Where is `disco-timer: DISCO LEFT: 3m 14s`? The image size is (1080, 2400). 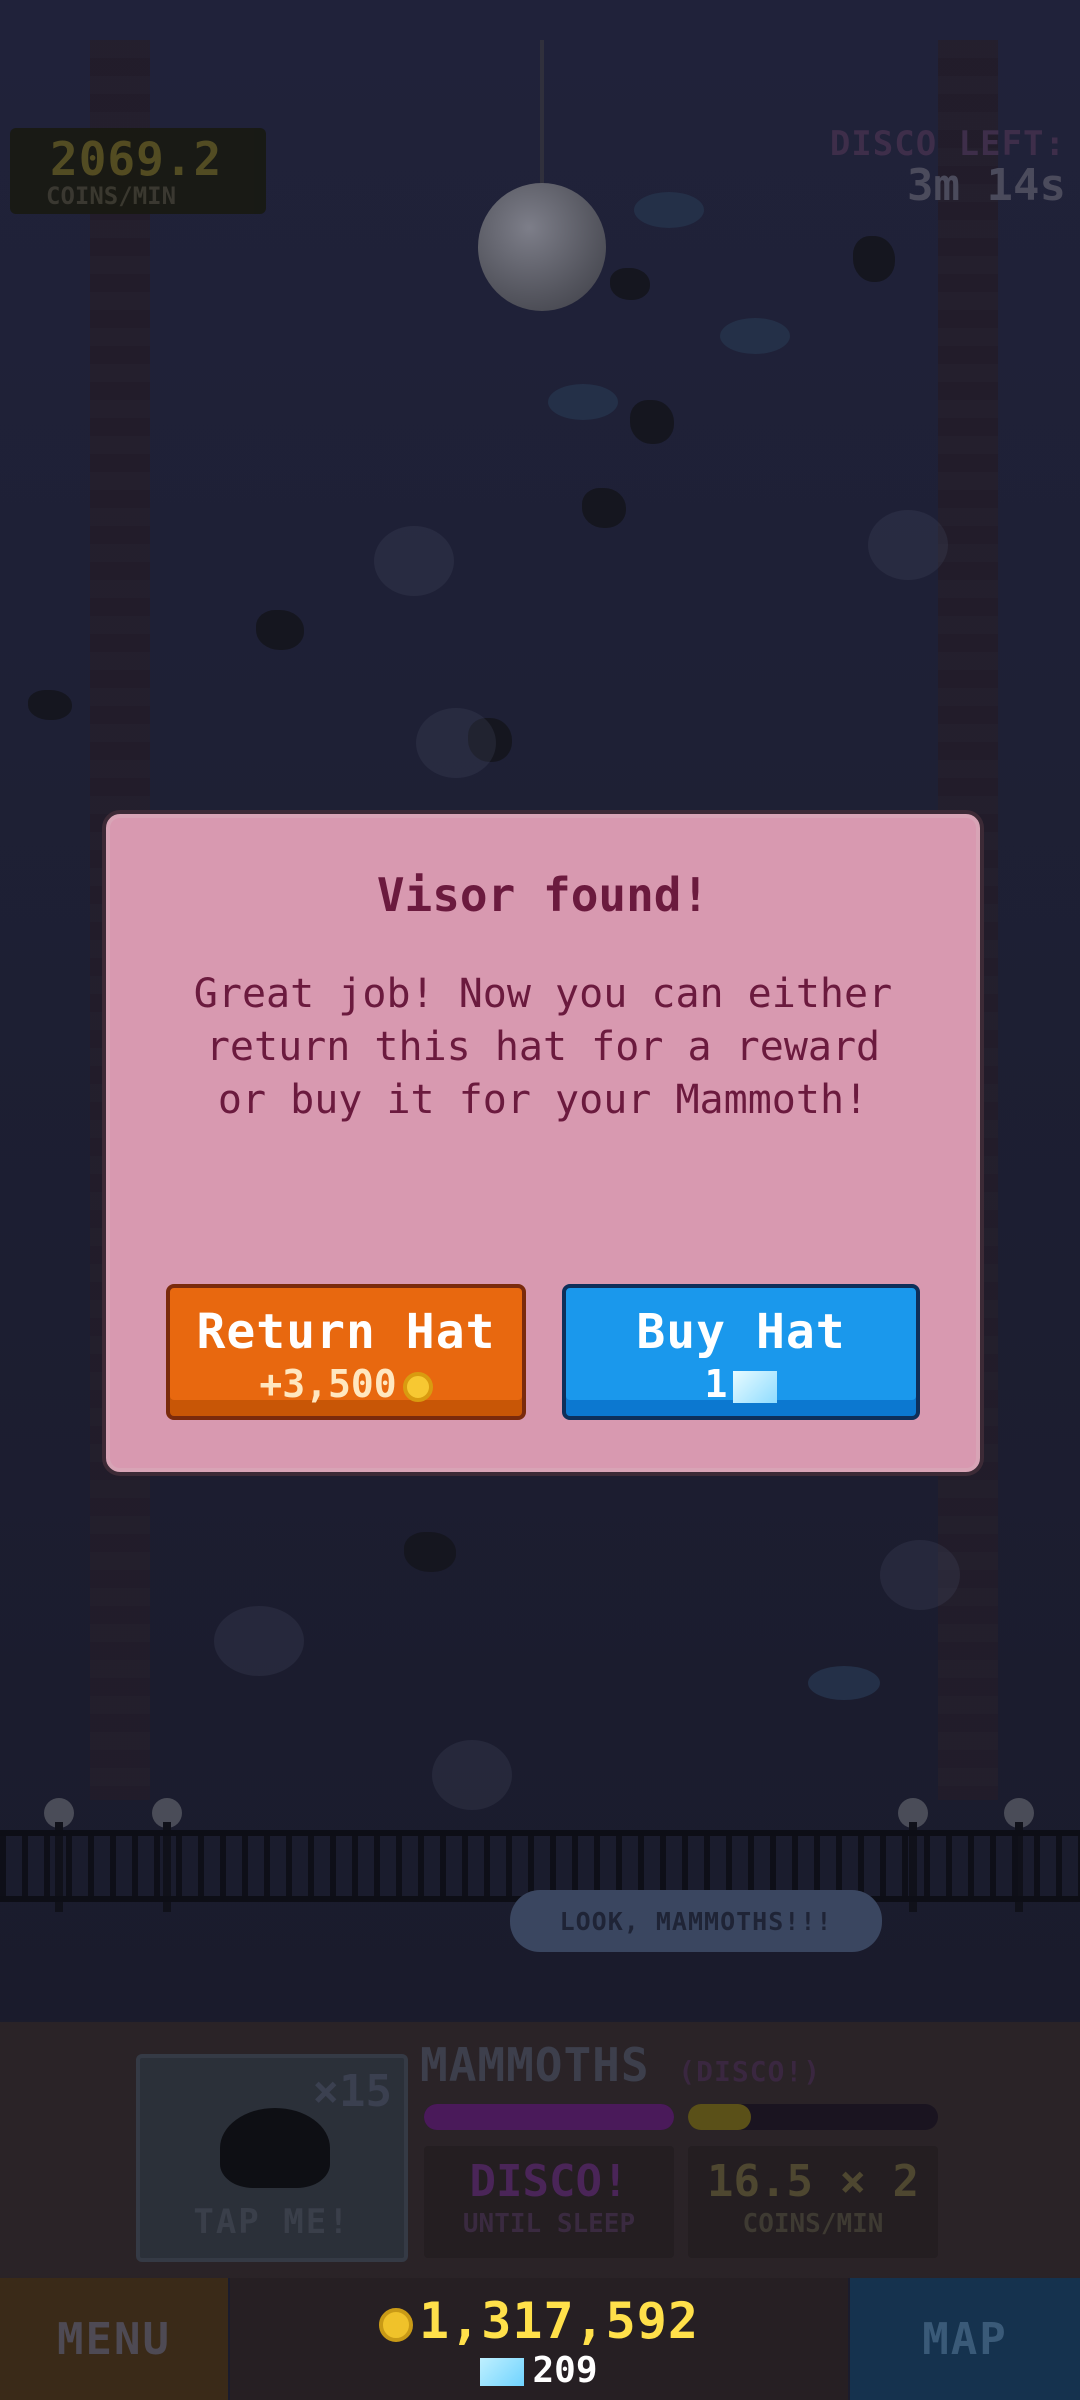 disco-timer: DISCO LEFT: 3m 14s is located at coordinates (948, 167).